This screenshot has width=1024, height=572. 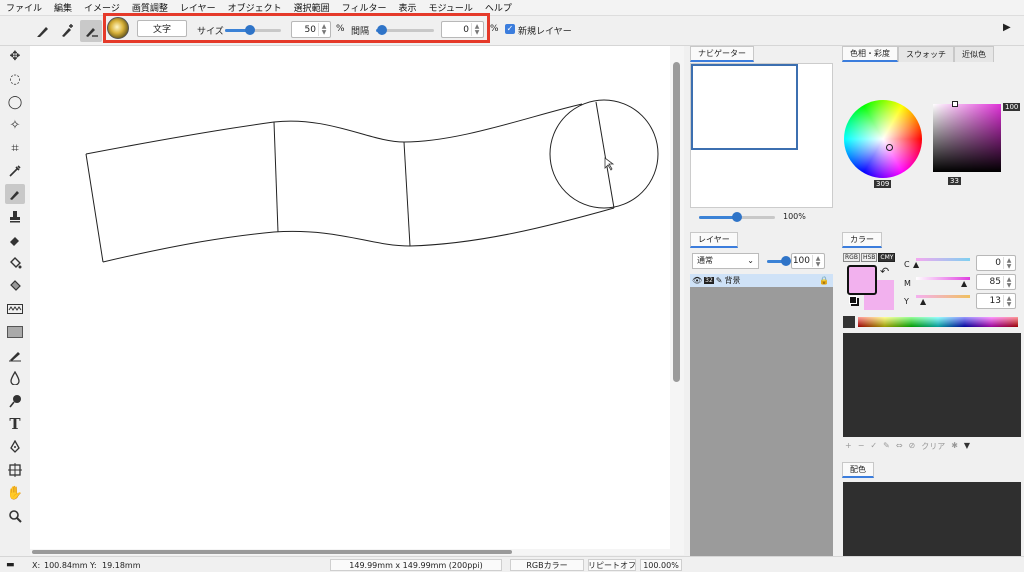 What do you see at coordinates (1012, 107) in the screenshot?
I see `saturation-value: 100` at bounding box center [1012, 107].